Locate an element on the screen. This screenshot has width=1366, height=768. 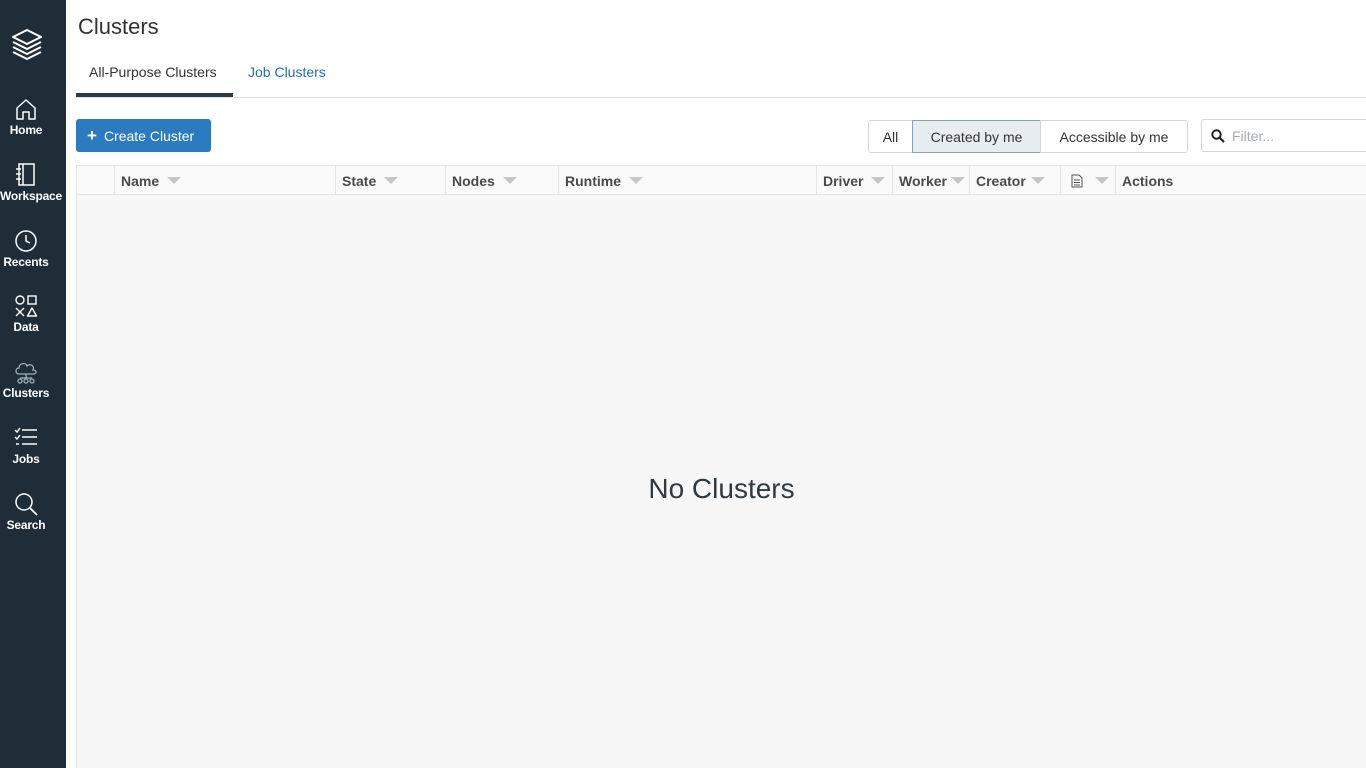
column-header-runtime: Runtime is located at coordinates (688, 180).